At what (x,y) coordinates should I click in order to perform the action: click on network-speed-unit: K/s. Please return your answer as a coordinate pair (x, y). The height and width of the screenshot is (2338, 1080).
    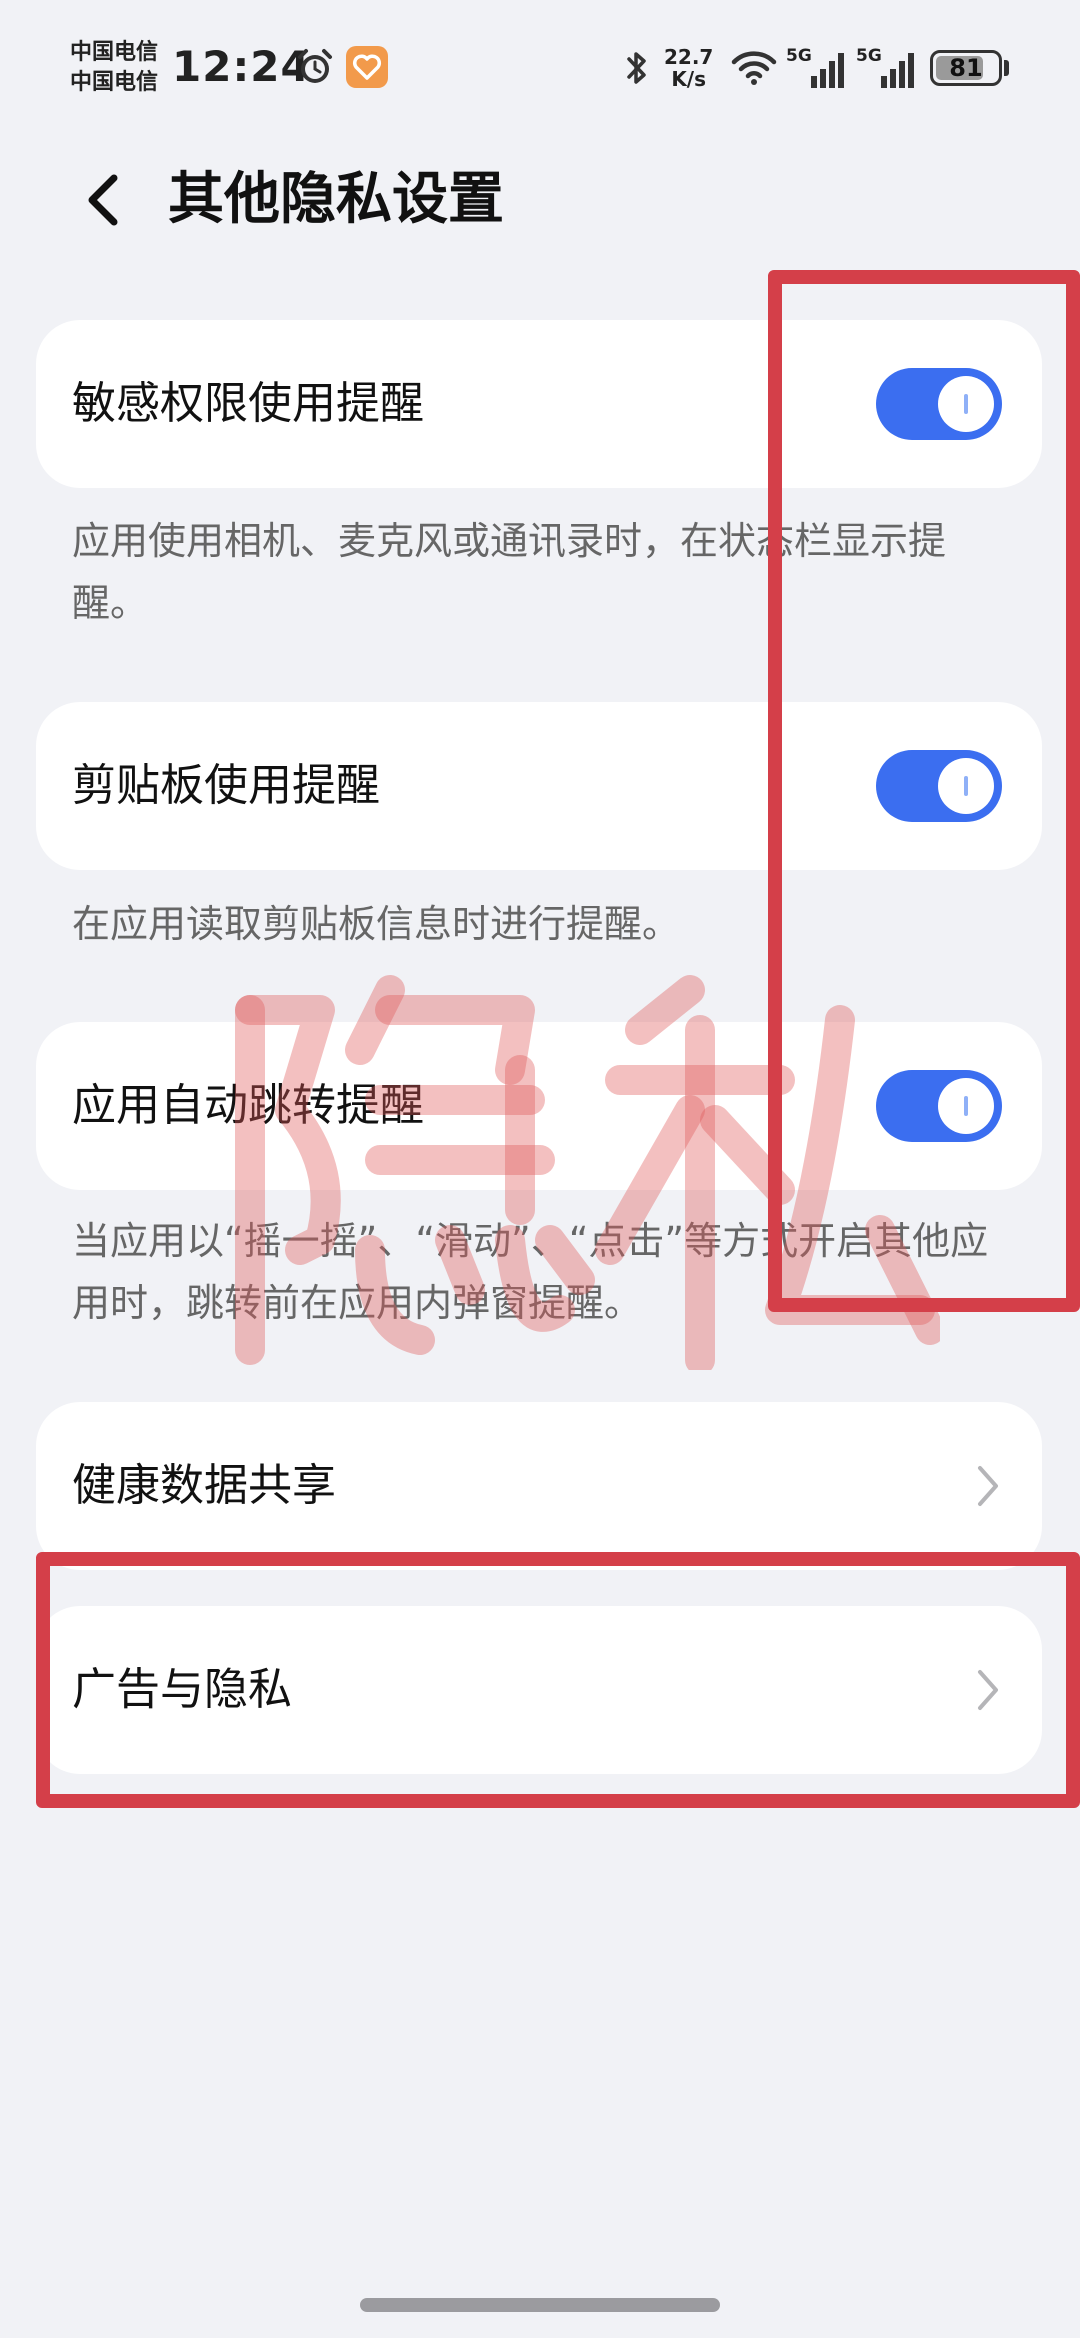
    Looking at the image, I should click on (689, 79).